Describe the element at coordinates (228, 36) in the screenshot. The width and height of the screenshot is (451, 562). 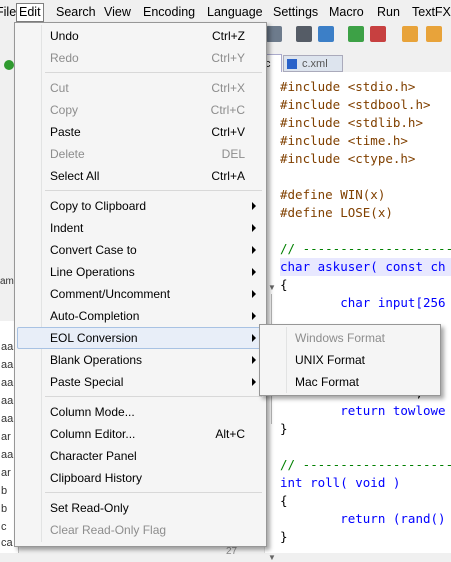
I see `menu-item-shortcut: Ctrl+Z` at that location.